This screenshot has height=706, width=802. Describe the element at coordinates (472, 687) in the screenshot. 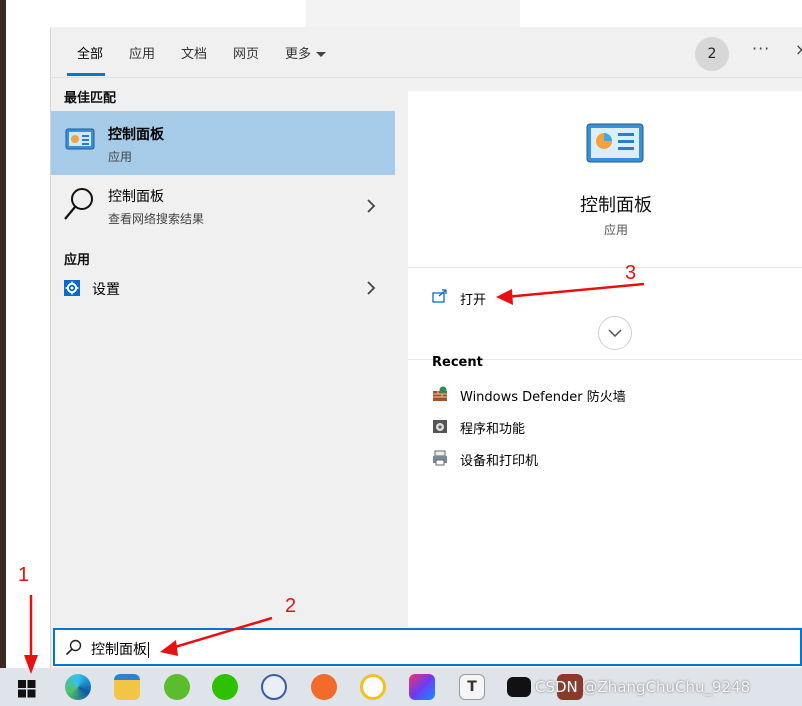

I see `text-editor-icon: T` at that location.